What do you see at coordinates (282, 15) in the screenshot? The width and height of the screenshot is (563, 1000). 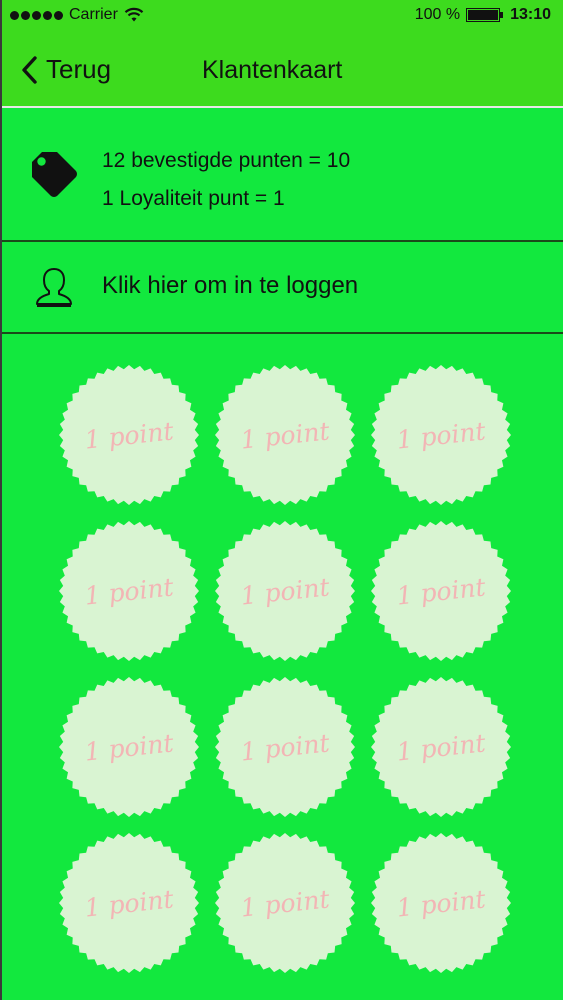 I see `status-bar: Carrier 100 % 13:10` at bounding box center [282, 15].